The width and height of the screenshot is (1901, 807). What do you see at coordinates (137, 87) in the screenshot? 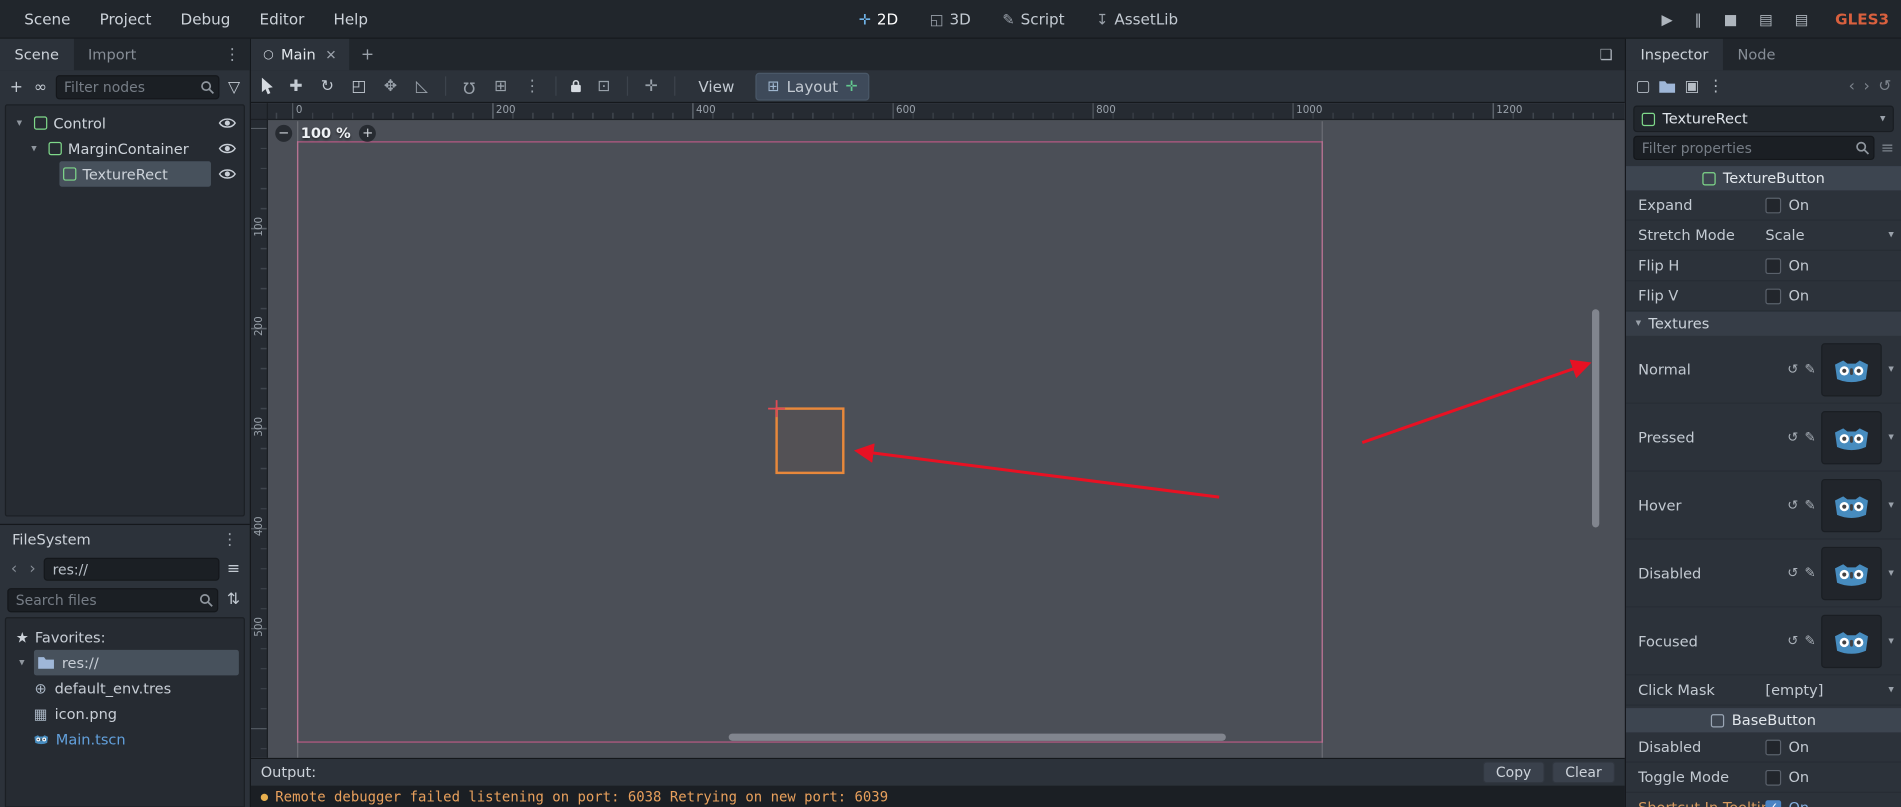
I see `filter-nodes-input` at bounding box center [137, 87].